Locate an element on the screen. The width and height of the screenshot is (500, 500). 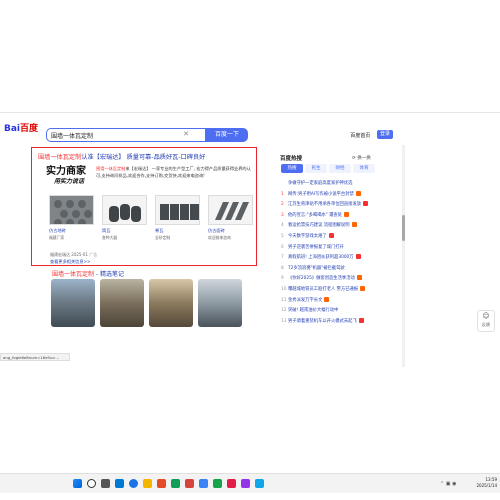
hot-item-text: 今天数字游戏太难了 is located at coordinates (307, 236).